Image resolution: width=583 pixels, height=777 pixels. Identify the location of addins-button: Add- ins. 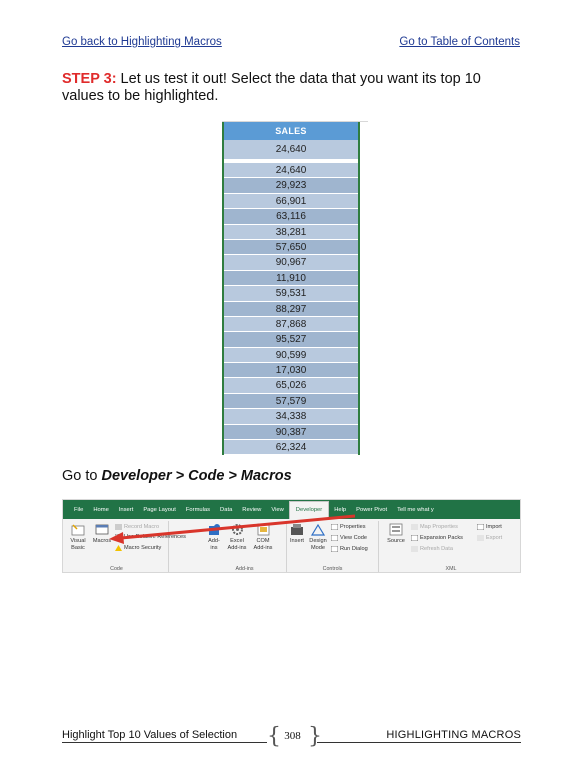
(214, 537).